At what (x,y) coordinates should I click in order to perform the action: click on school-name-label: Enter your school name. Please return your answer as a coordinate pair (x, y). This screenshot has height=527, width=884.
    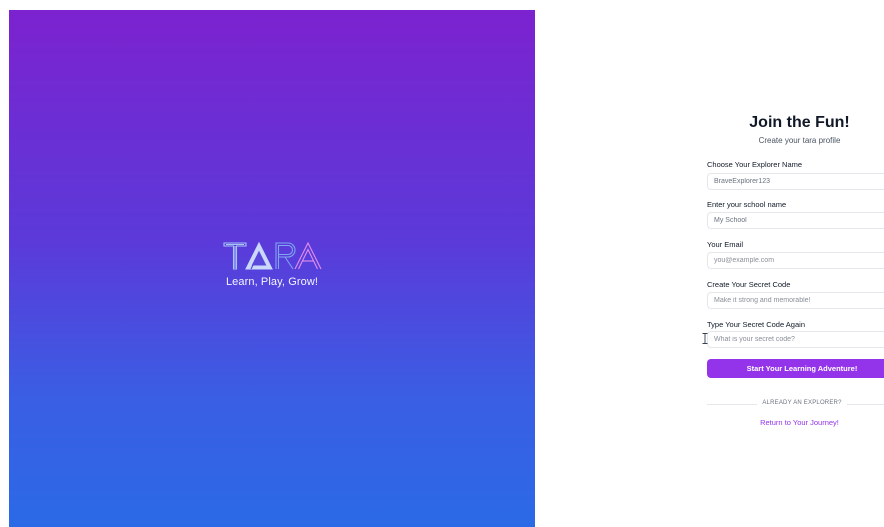
    Looking at the image, I should click on (747, 204).